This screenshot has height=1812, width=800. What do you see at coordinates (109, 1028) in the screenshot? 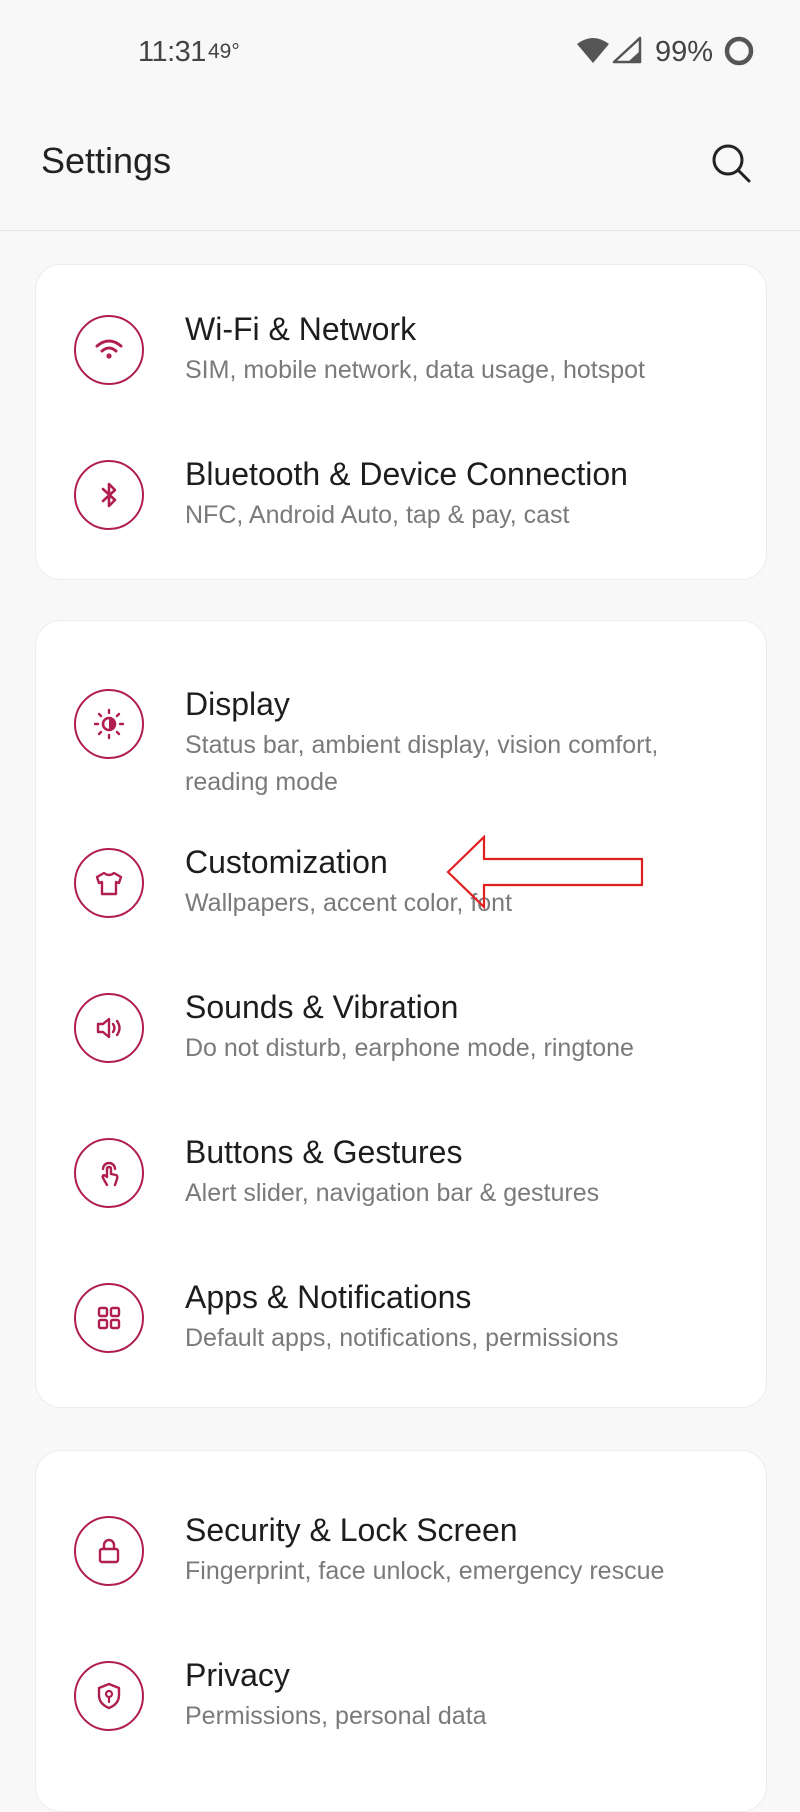
I see `speaker-icon` at bounding box center [109, 1028].